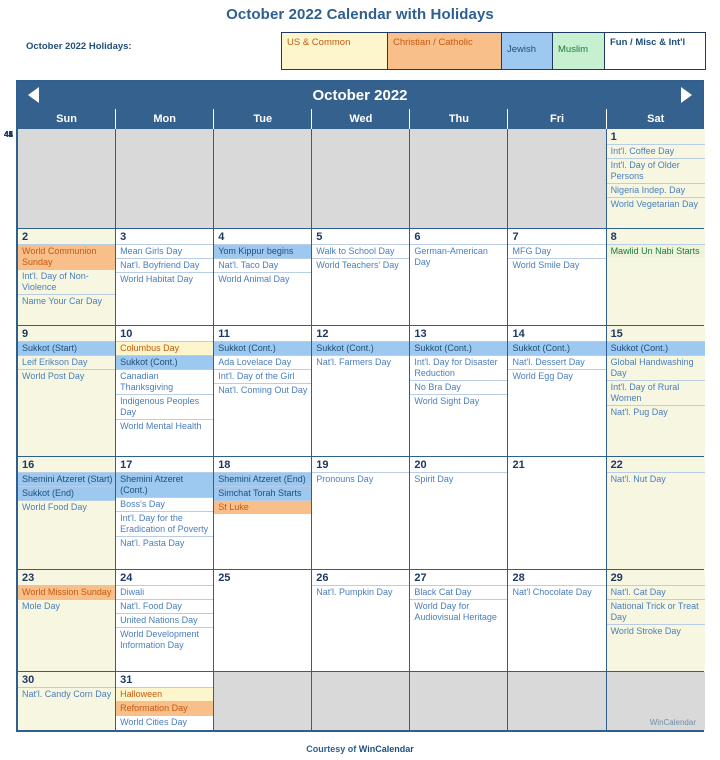 This screenshot has width=720, height=760. Describe the element at coordinates (655, 513) in the screenshot. I see `calendar-day-cell: 22 Nat'l. Nut Day` at that location.